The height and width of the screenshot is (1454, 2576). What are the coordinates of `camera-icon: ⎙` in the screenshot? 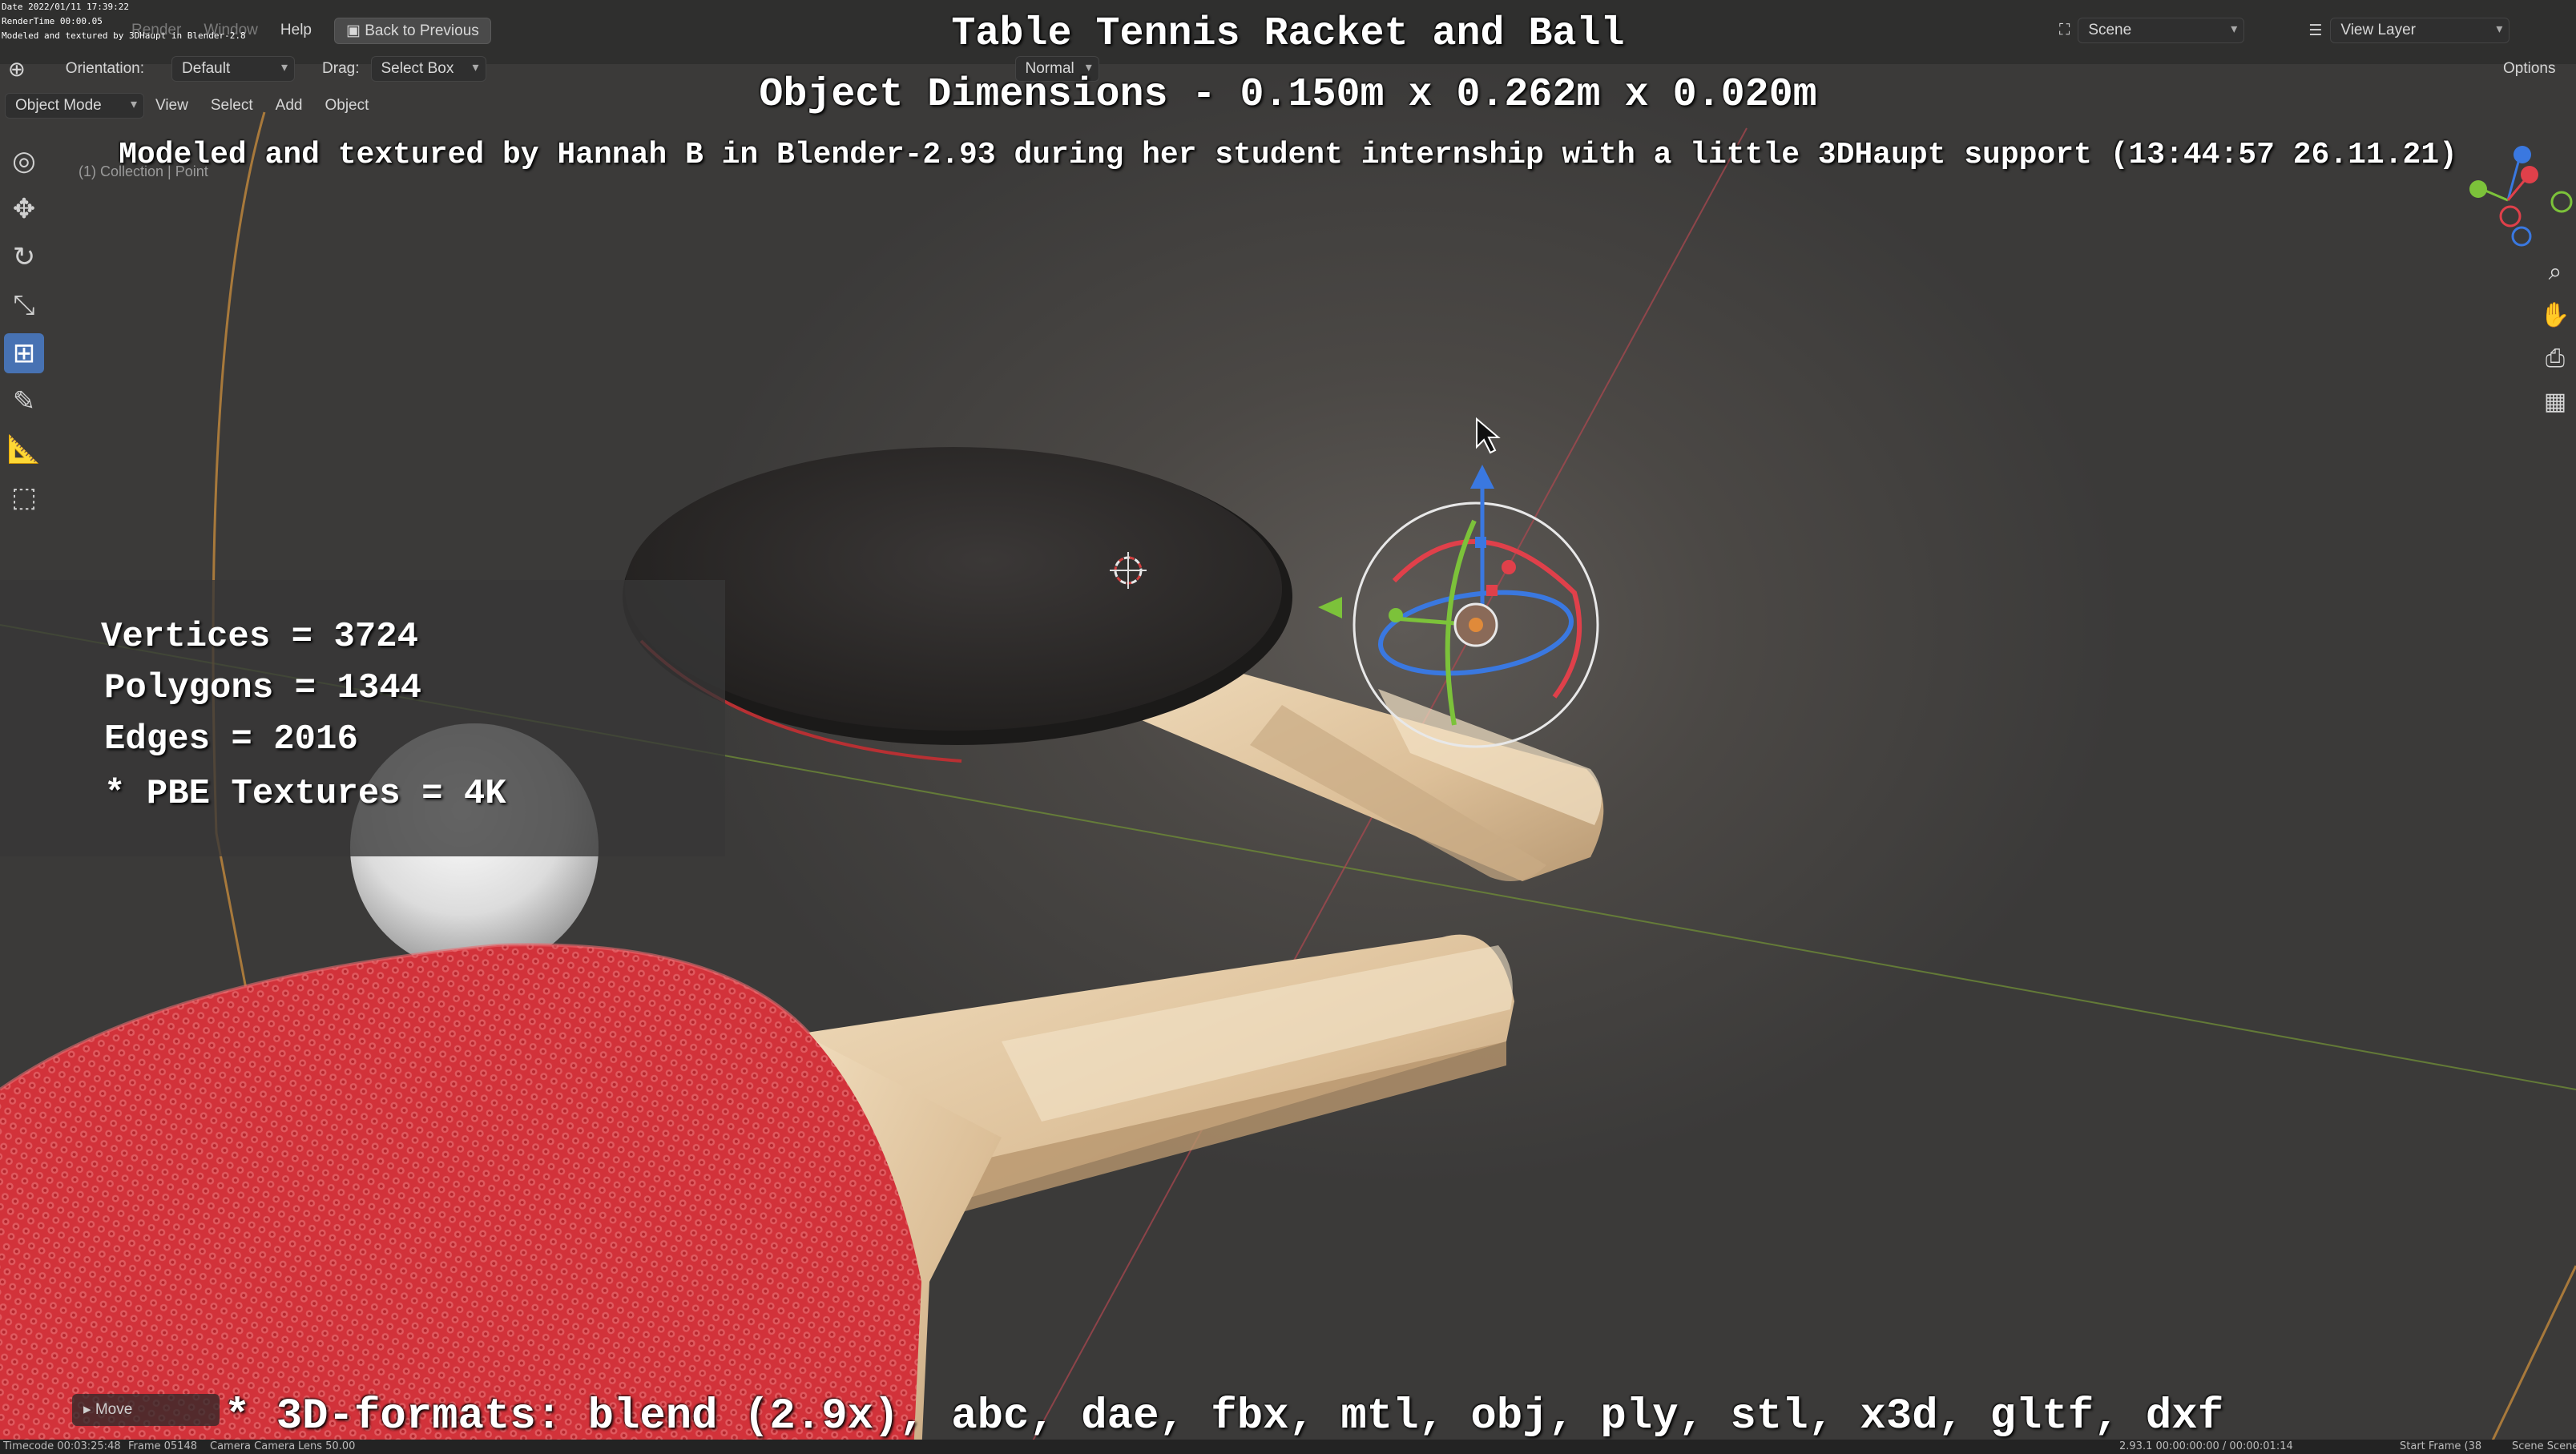 It's located at (2555, 359).